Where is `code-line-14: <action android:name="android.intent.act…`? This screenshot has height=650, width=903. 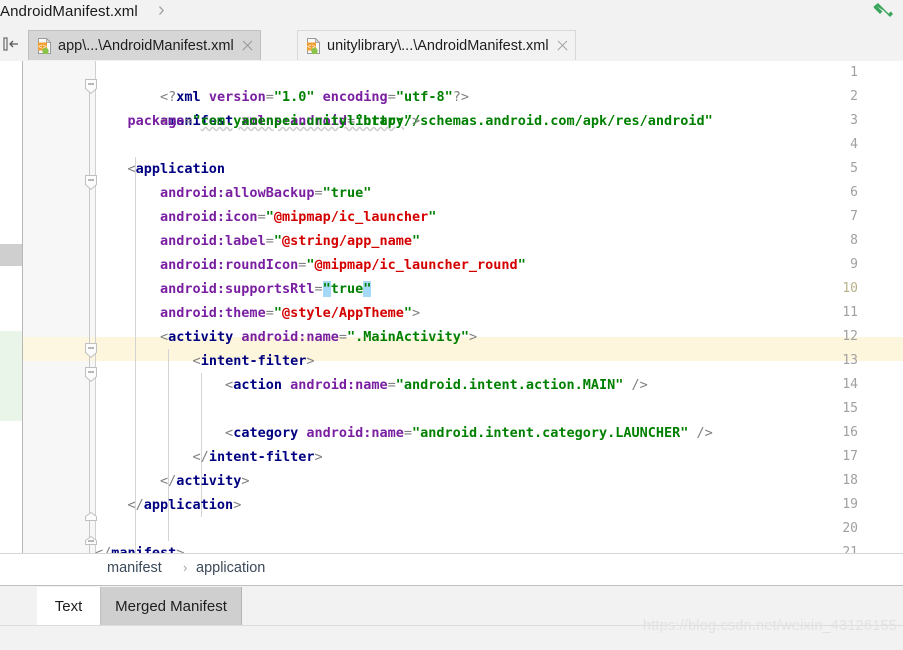 code-line-14: <action android:name="android.intent.act… is located at coordinates (436, 385).